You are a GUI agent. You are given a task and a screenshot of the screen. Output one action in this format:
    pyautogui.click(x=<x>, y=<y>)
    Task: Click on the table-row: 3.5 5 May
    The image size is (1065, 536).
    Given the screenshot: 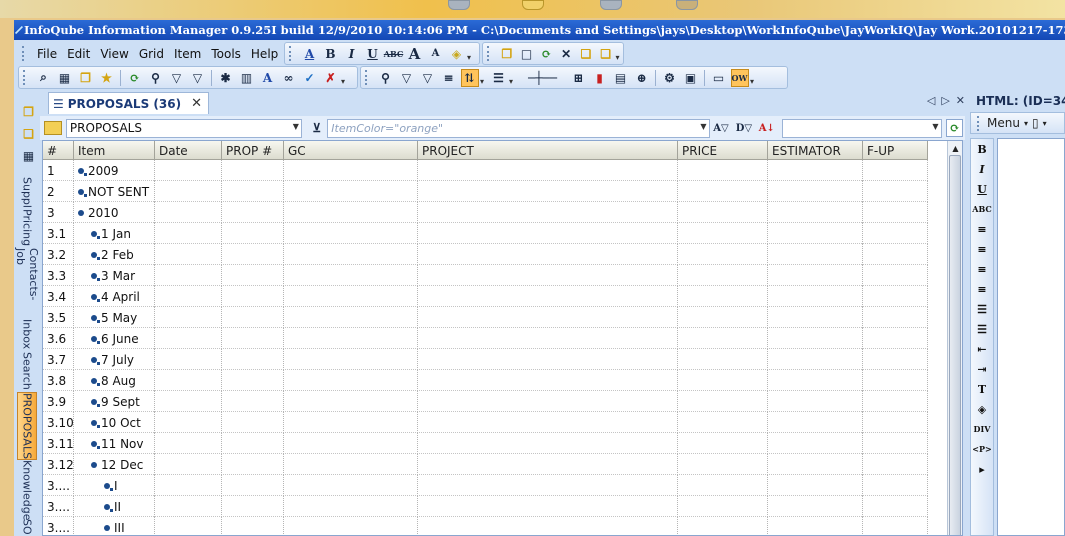 What is the action you would take?
    pyautogui.click(x=485, y=317)
    